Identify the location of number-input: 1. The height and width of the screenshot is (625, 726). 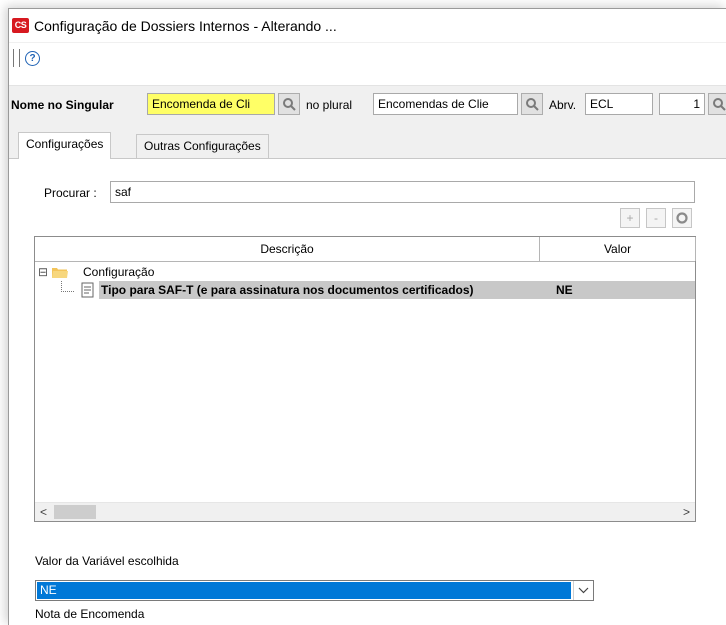
(682, 104).